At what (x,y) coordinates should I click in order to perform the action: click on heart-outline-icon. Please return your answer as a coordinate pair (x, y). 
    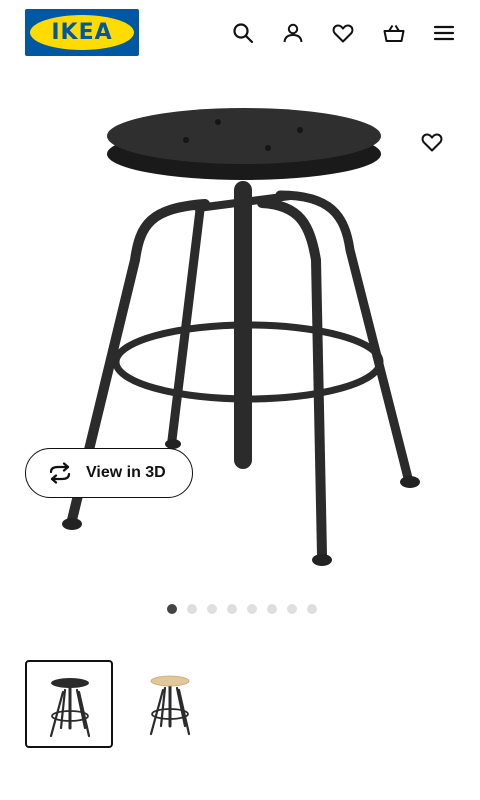
    Looking at the image, I should click on (432, 142).